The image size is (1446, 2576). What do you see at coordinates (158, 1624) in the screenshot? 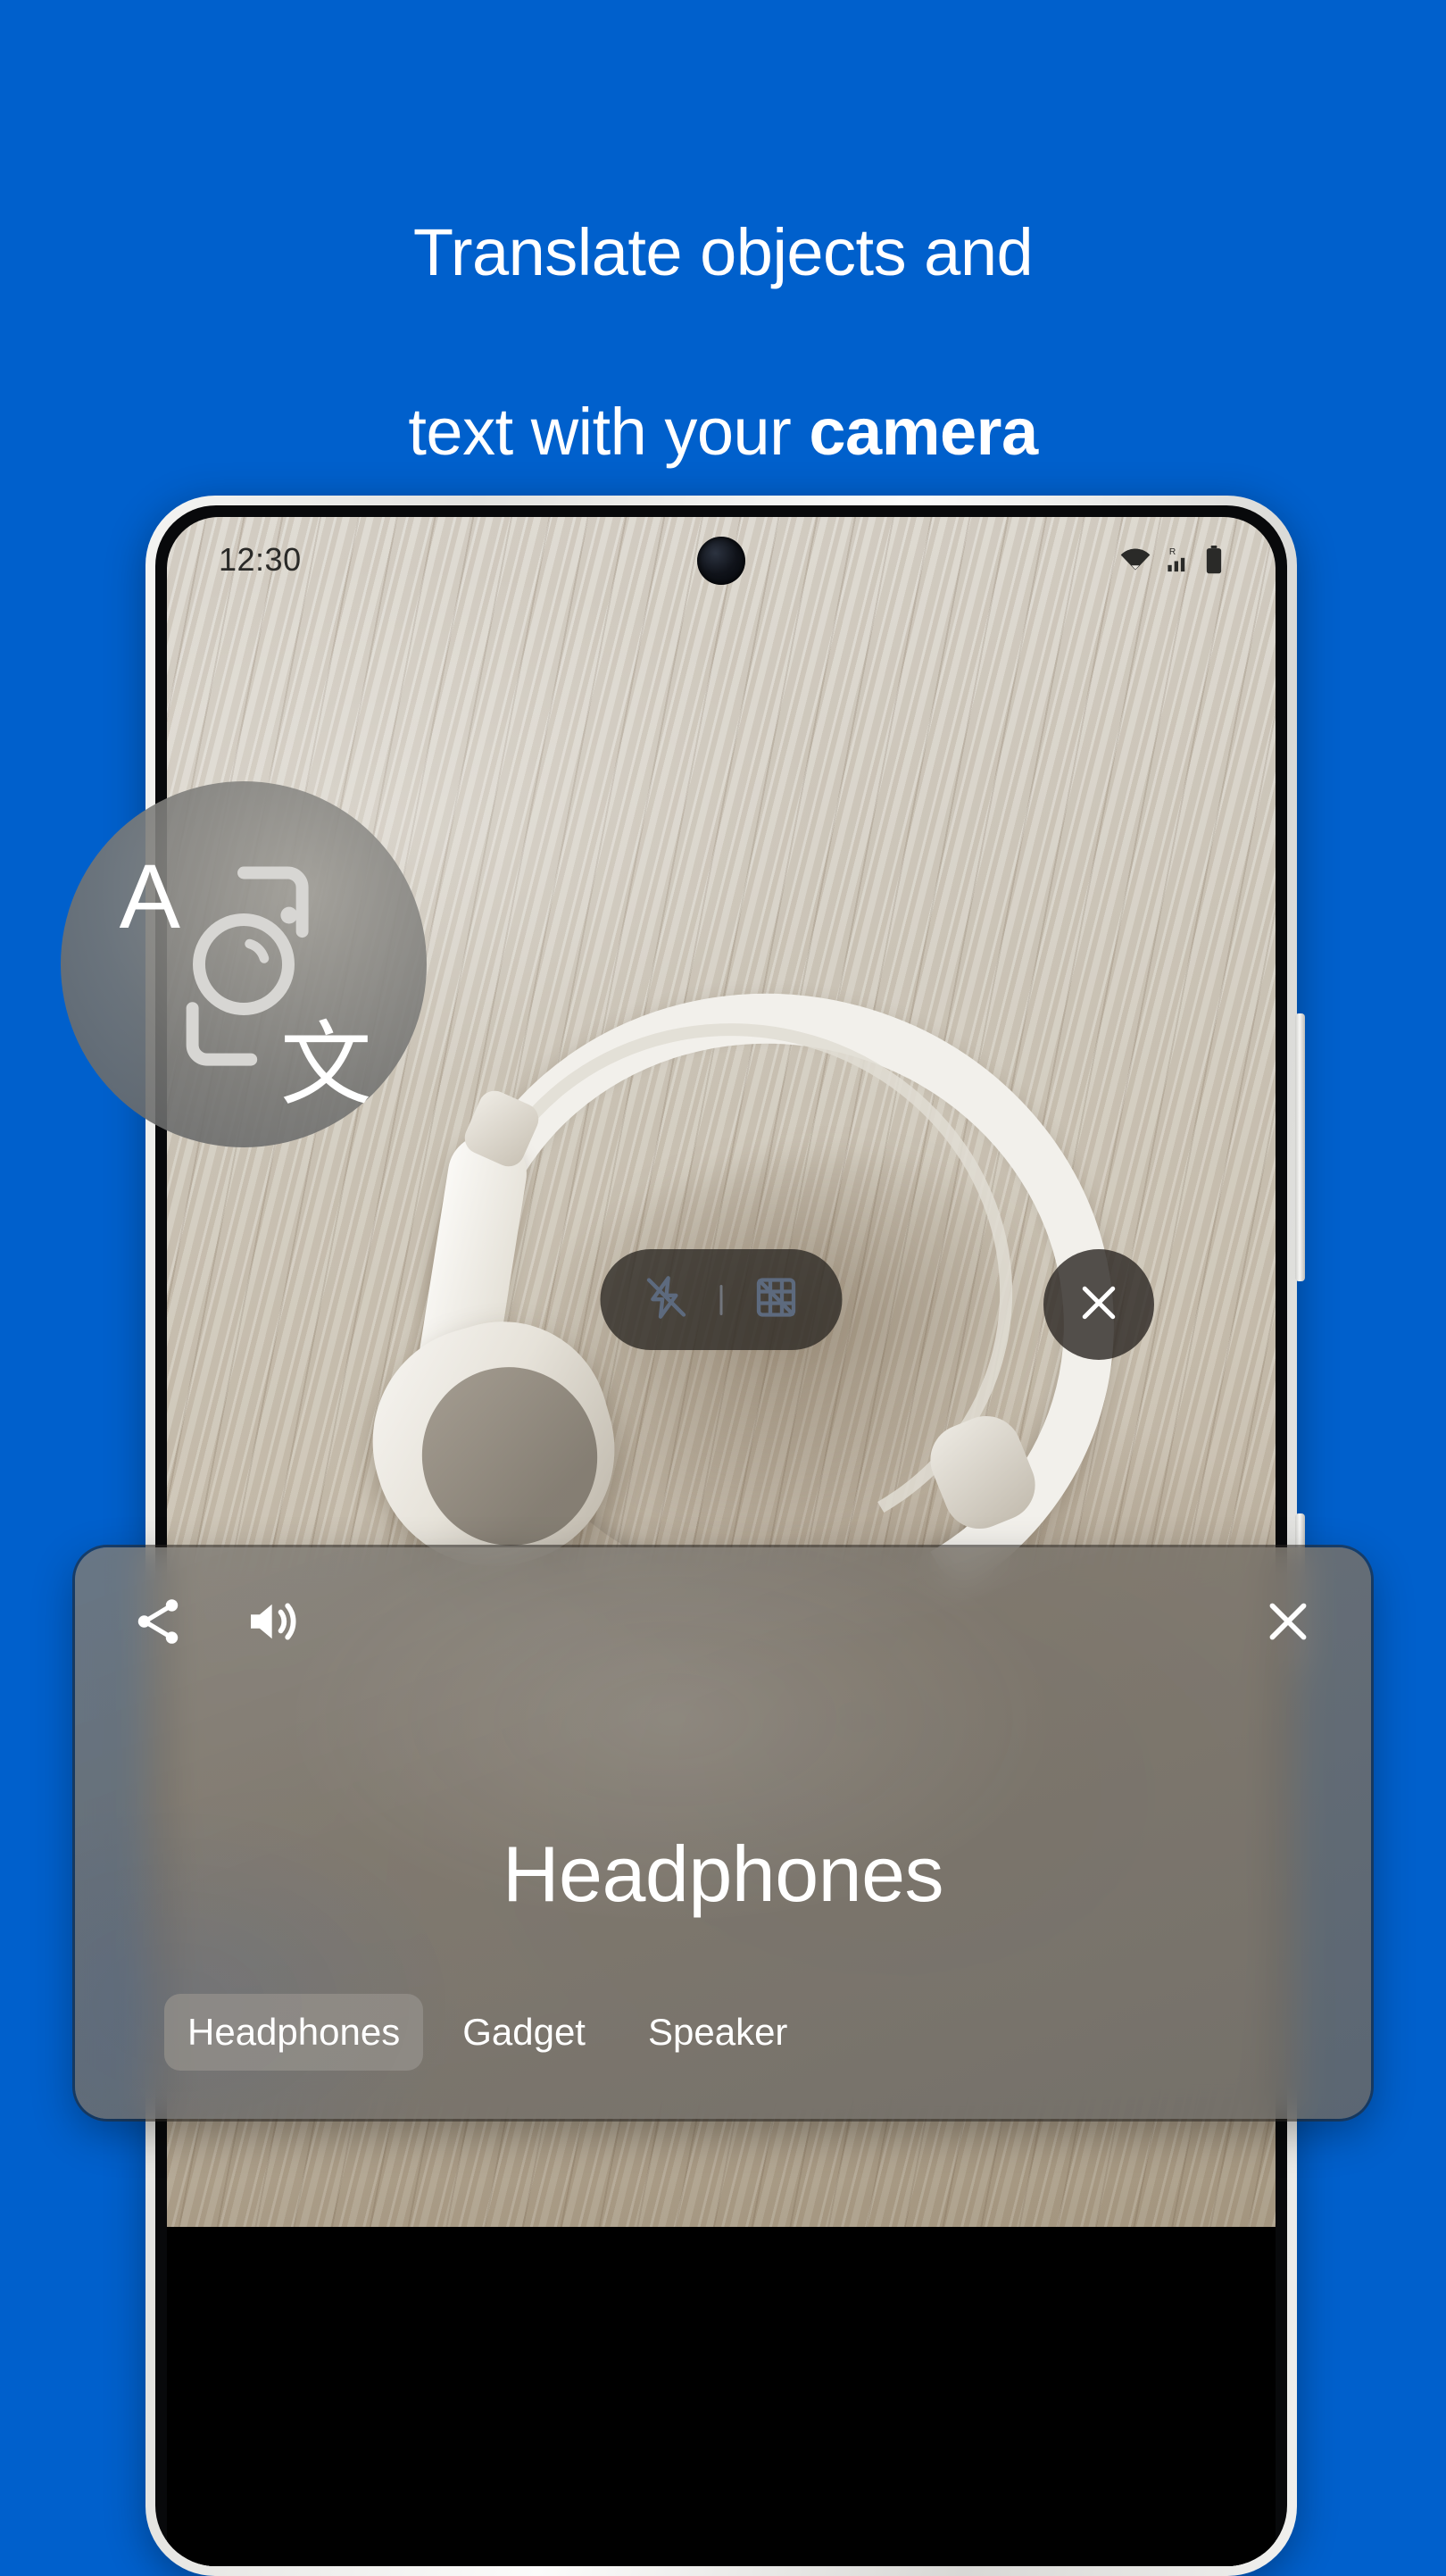
I see `share-button` at bounding box center [158, 1624].